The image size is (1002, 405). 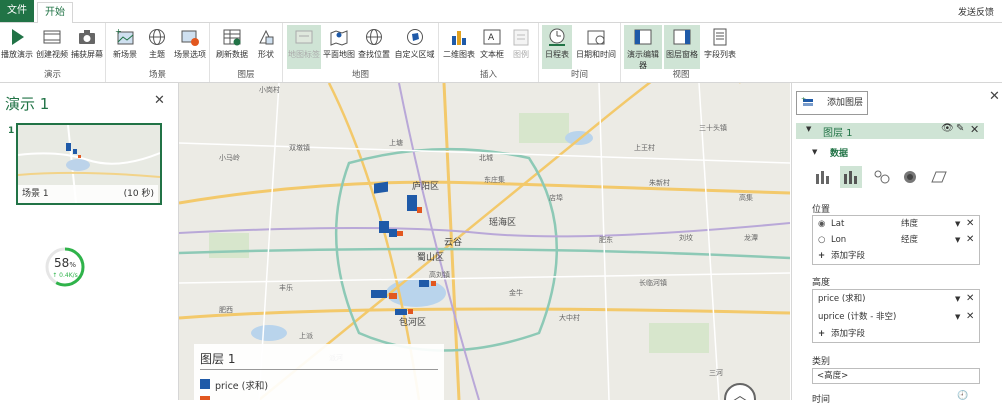 What do you see at coordinates (851, 177) in the screenshot?
I see `clustered-column-viz-icon` at bounding box center [851, 177].